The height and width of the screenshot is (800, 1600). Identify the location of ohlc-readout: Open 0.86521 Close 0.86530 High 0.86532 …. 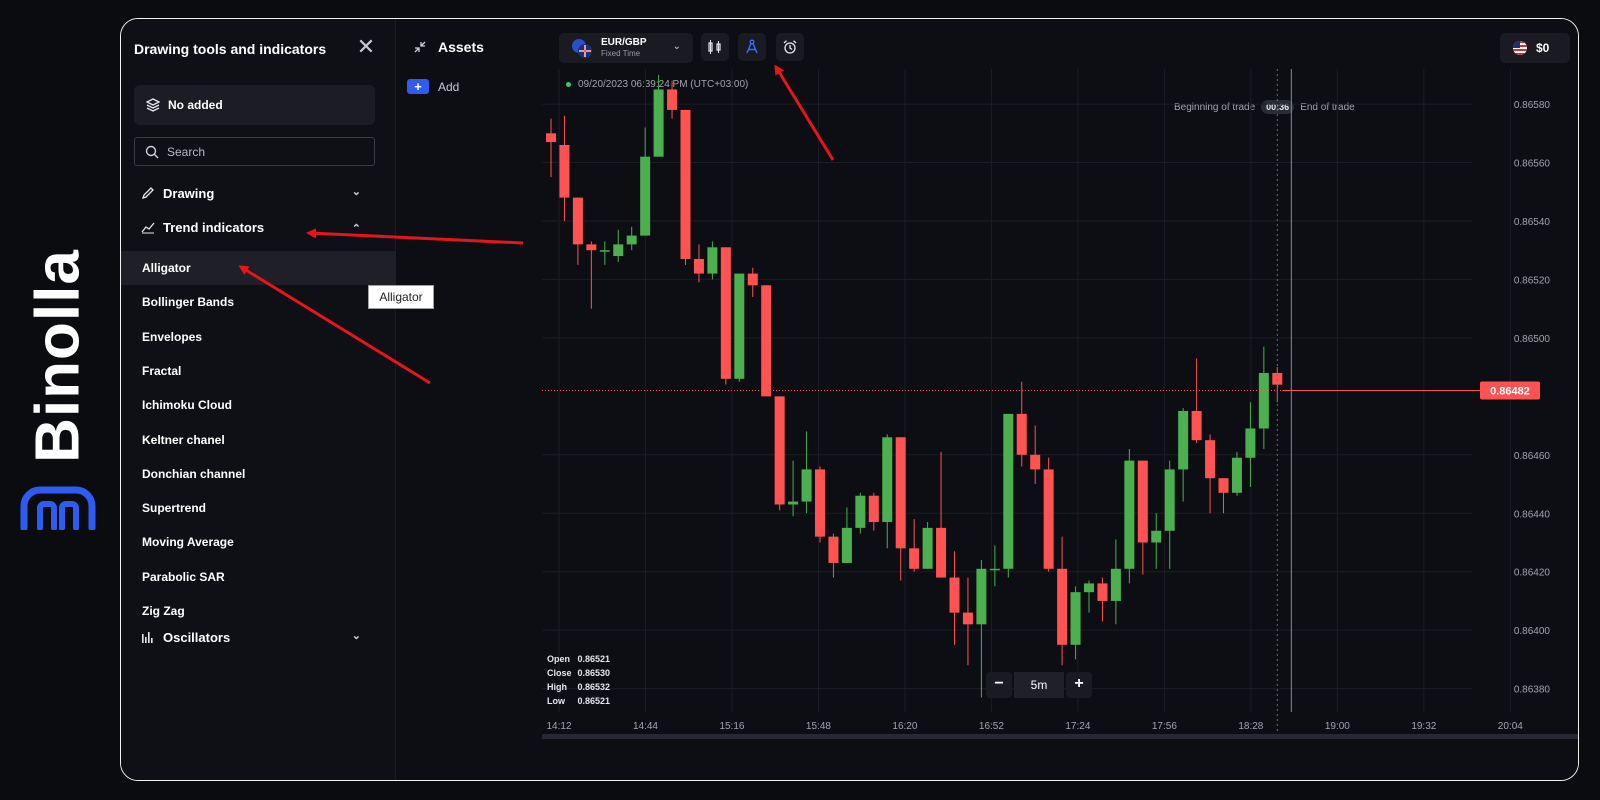
(578, 680).